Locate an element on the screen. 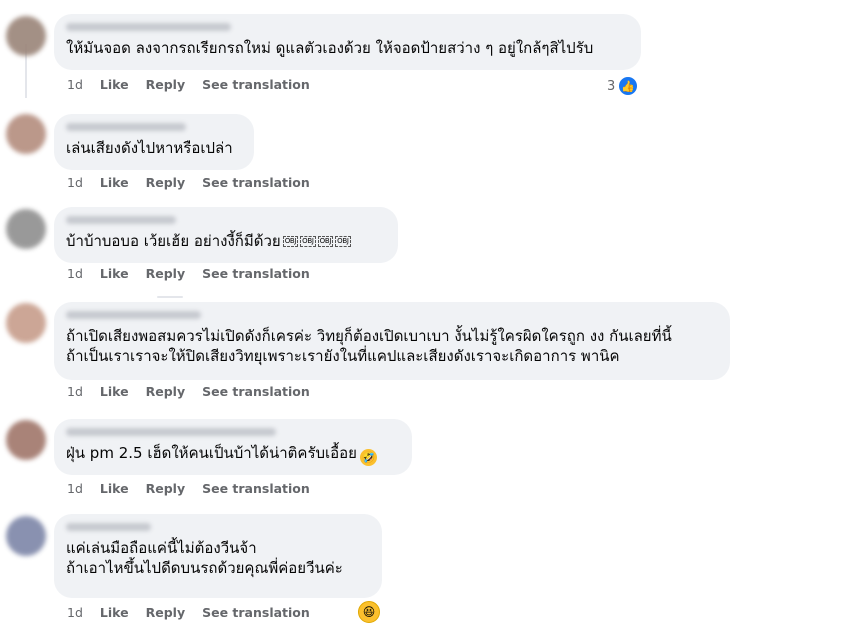  reaction-summary: 3 👍 is located at coordinates (623, 86).